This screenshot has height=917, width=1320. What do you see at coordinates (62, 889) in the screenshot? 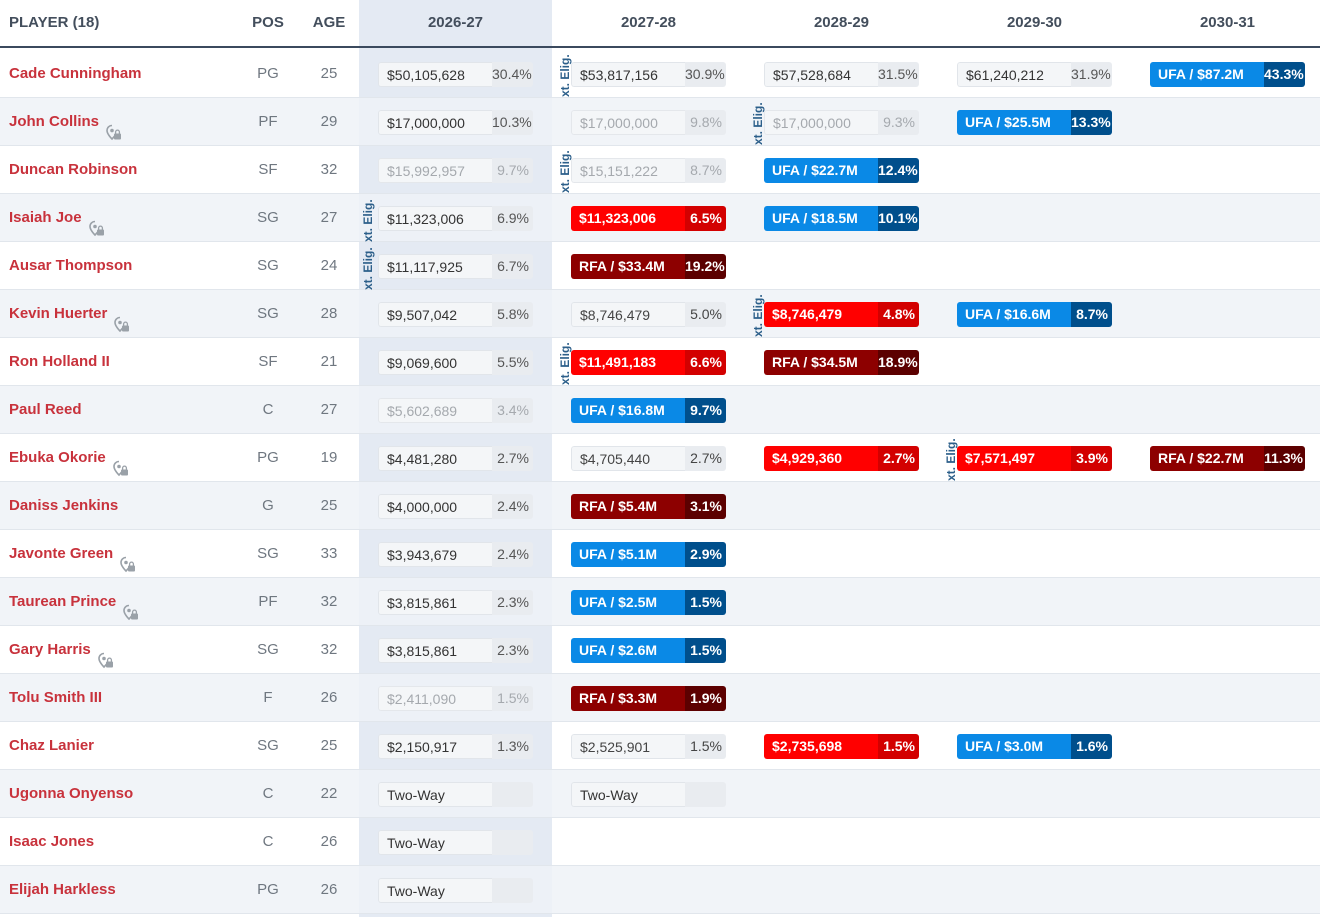
I see `player-name-link: Elijah Harkless` at bounding box center [62, 889].